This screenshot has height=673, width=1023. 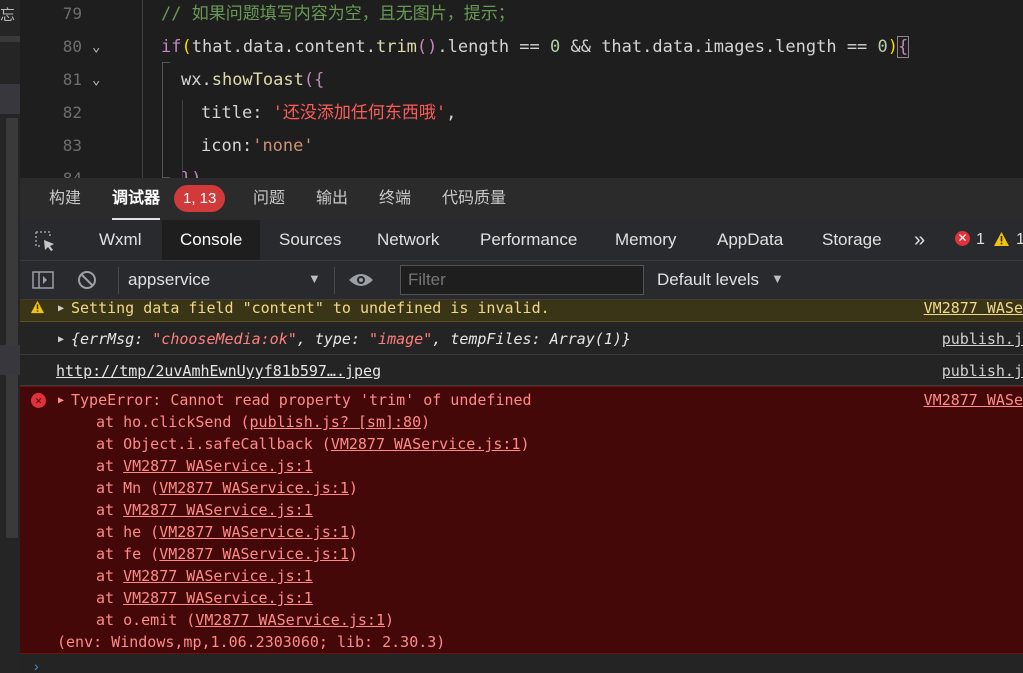 What do you see at coordinates (43, 280) in the screenshot?
I see `sidebar-toggle-icon` at bounding box center [43, 280].